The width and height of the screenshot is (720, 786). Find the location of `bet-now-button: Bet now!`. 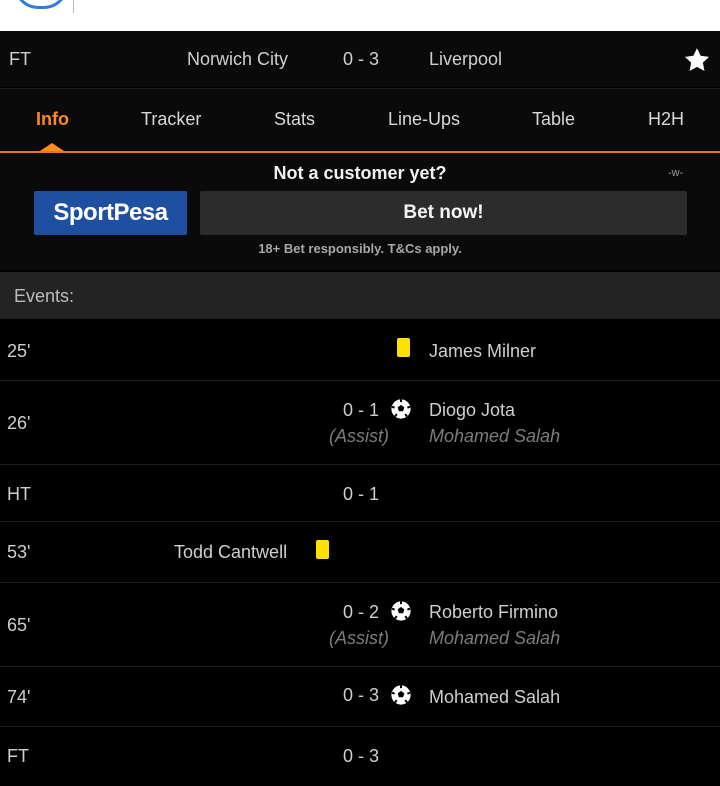

bet-now-button: Bet now! is located at coordinates (443, 213).